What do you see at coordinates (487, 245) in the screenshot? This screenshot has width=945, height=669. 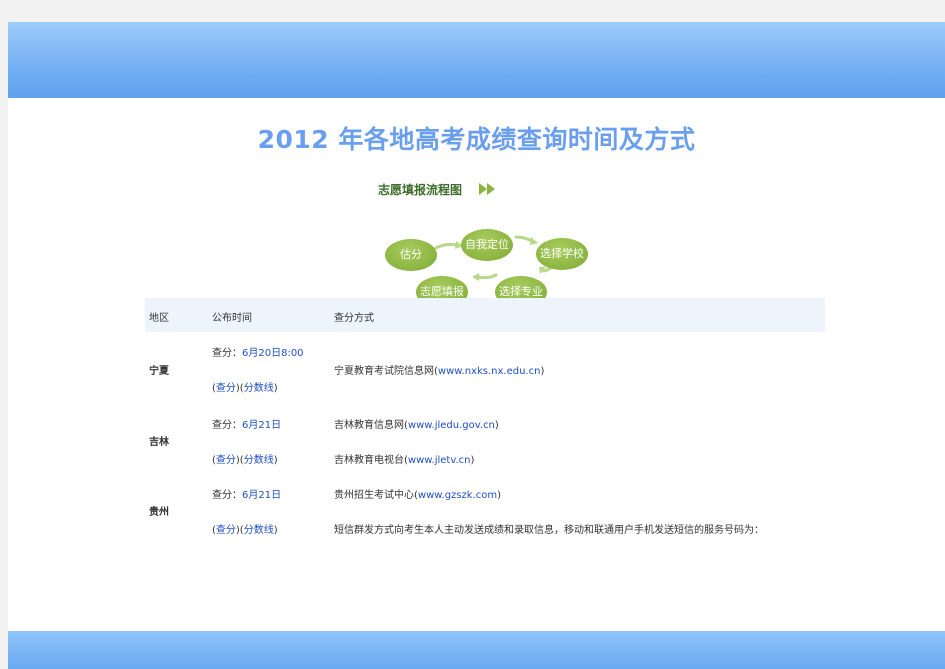 I see `flow-step-self-position: 自我定位` at bounding box center [487, 245].